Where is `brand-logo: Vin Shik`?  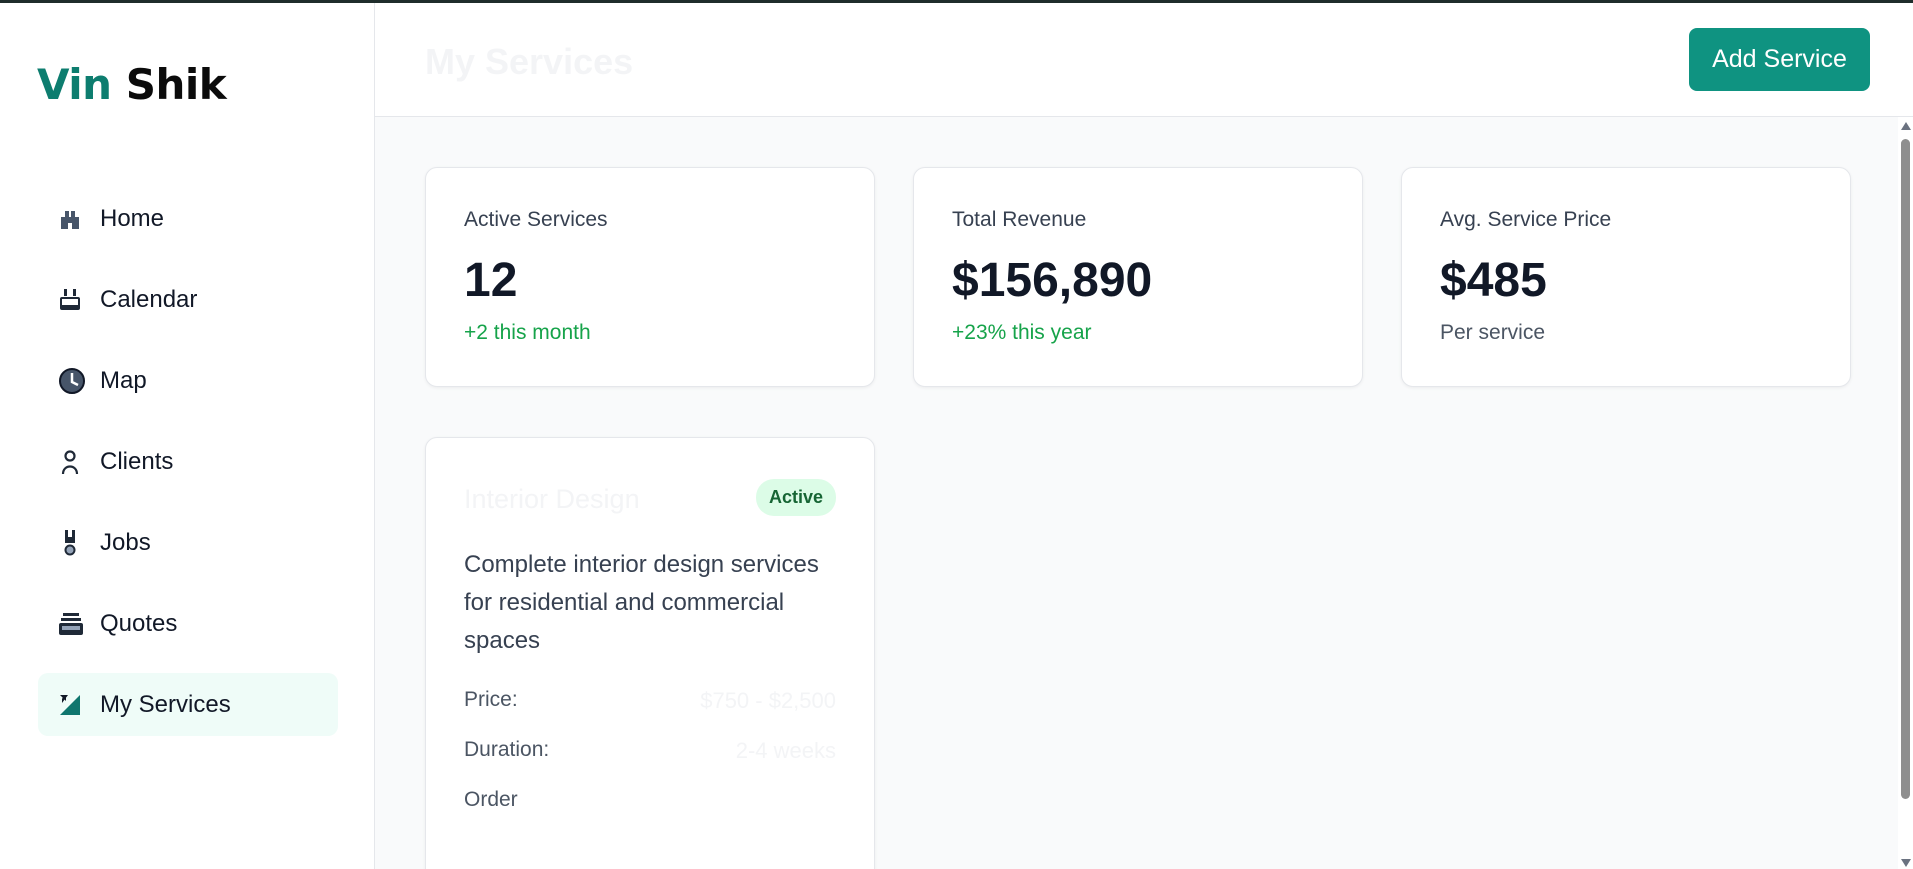
brand-logo: Vin Shik is located at coordinates (132, 85).